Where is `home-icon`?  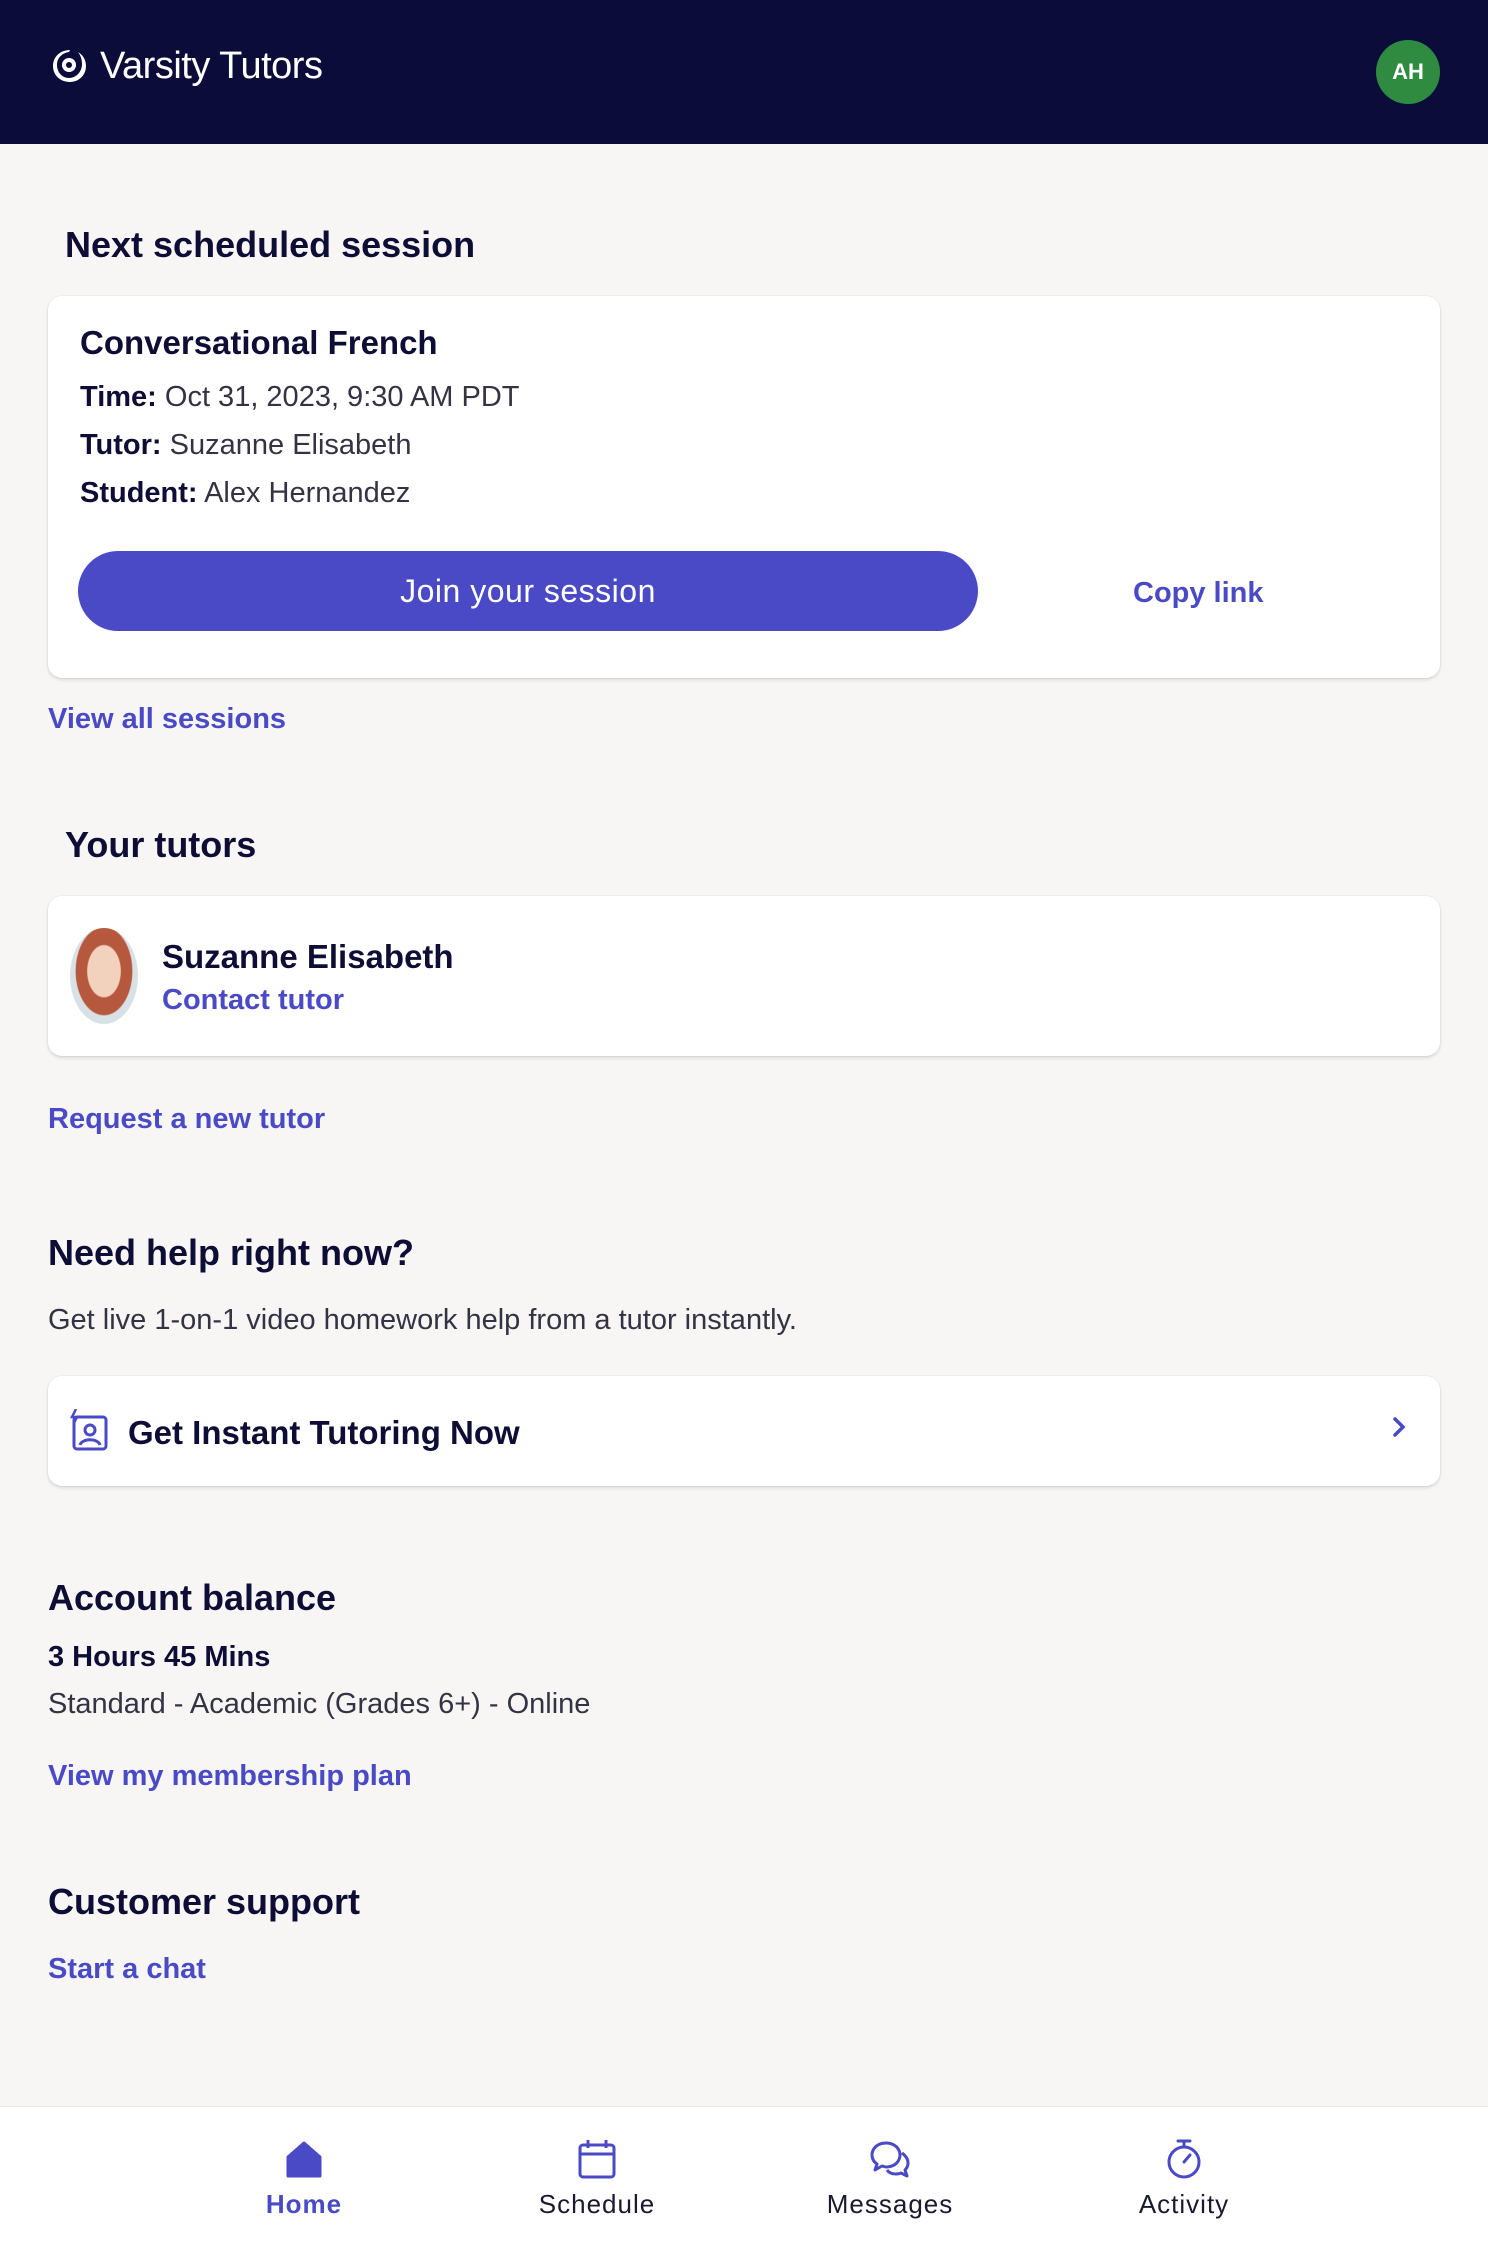 home-icon is located at coordinates (304, 2159).